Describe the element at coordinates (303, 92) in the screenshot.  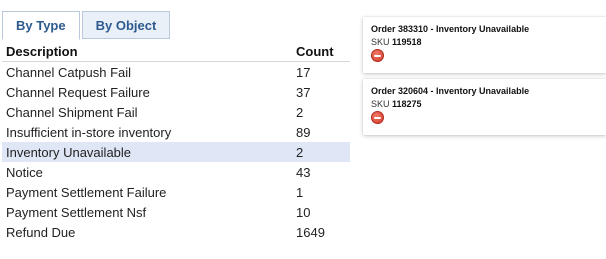
I see `row-count: 37` at that location.